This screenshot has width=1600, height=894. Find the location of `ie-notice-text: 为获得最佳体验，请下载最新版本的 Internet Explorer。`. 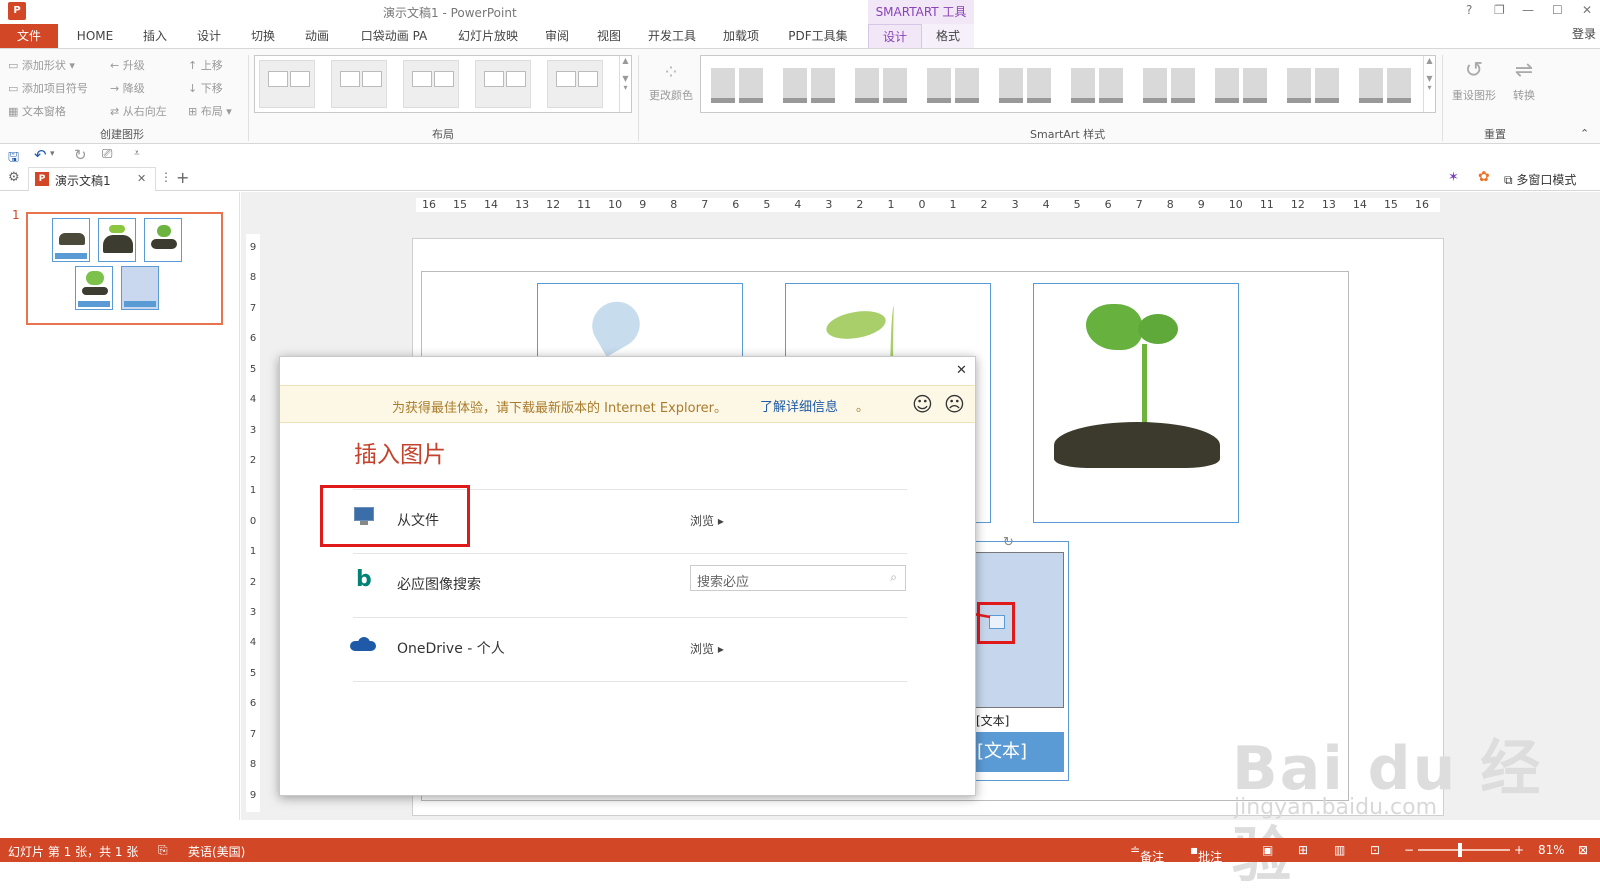

ie-notice-text: 为获得最佳体验，请下载最新版本的 Internet Explorer。 is located at coordinates (560, 408).